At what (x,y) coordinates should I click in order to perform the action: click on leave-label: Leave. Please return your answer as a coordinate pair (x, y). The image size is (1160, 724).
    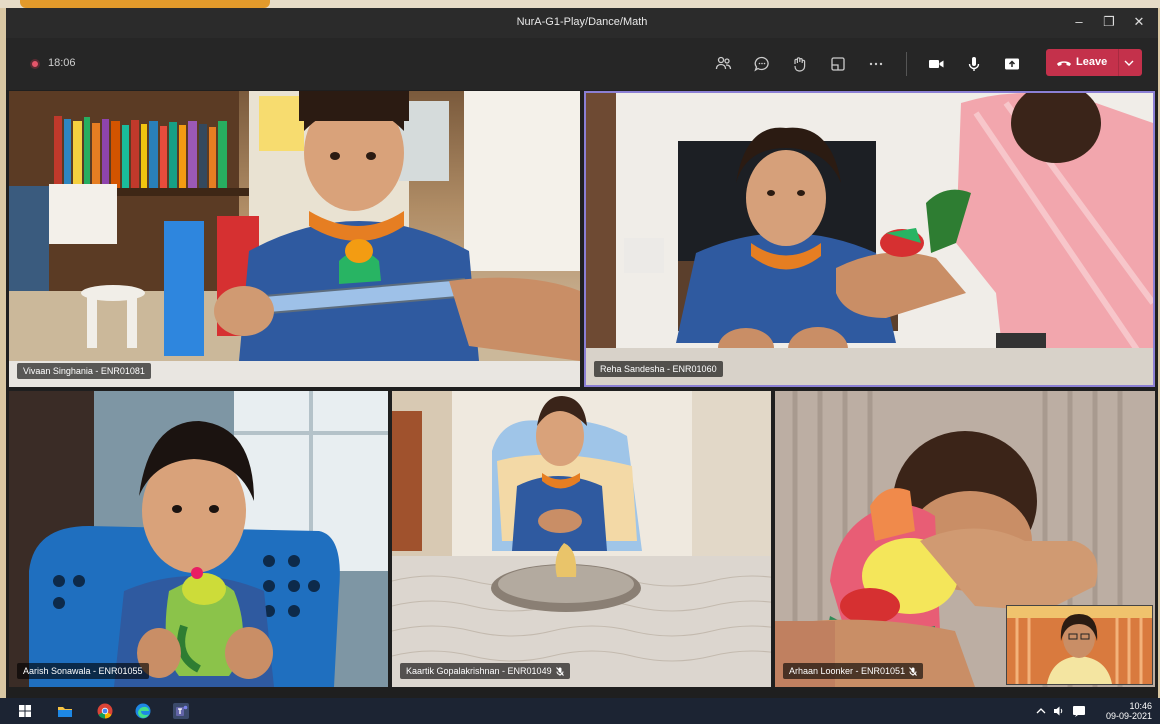
    Looking at the image, I should click on (1092, 62).